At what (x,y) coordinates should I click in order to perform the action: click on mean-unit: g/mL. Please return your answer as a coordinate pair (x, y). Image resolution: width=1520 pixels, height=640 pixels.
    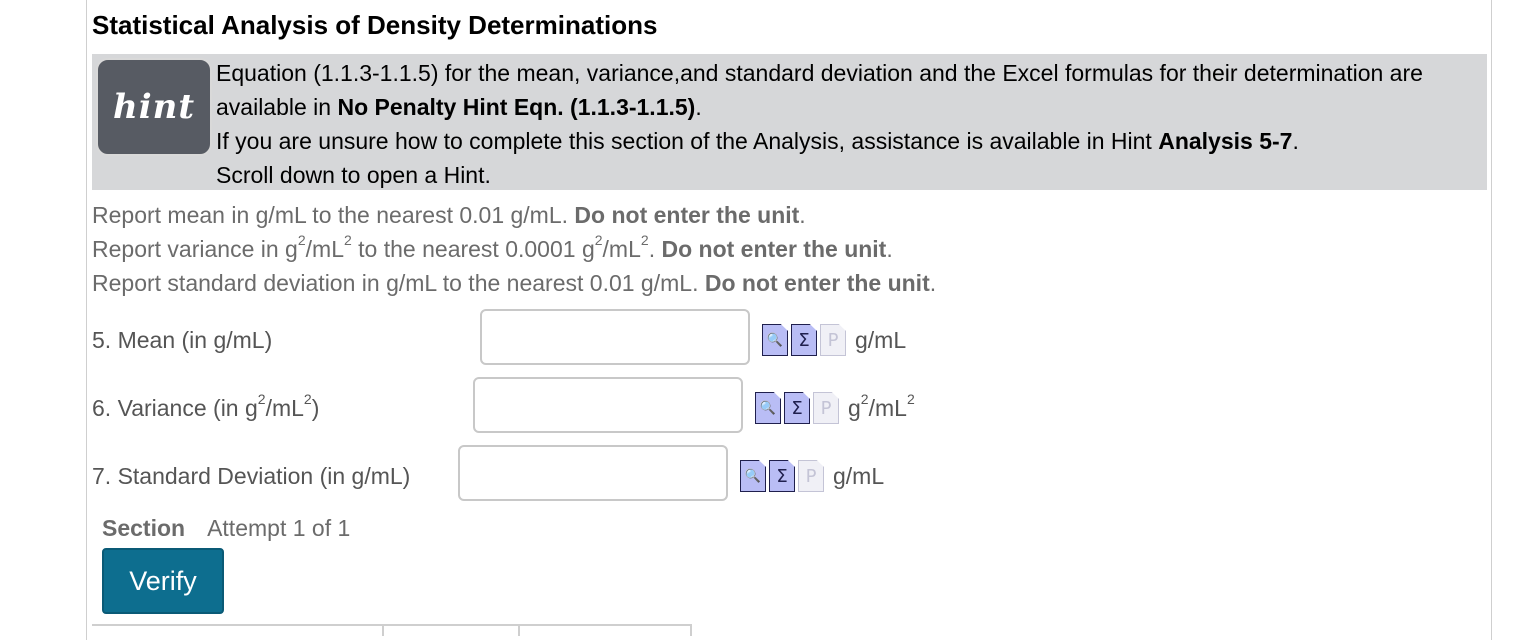
    Looking at the image, I should click on (881, 339).